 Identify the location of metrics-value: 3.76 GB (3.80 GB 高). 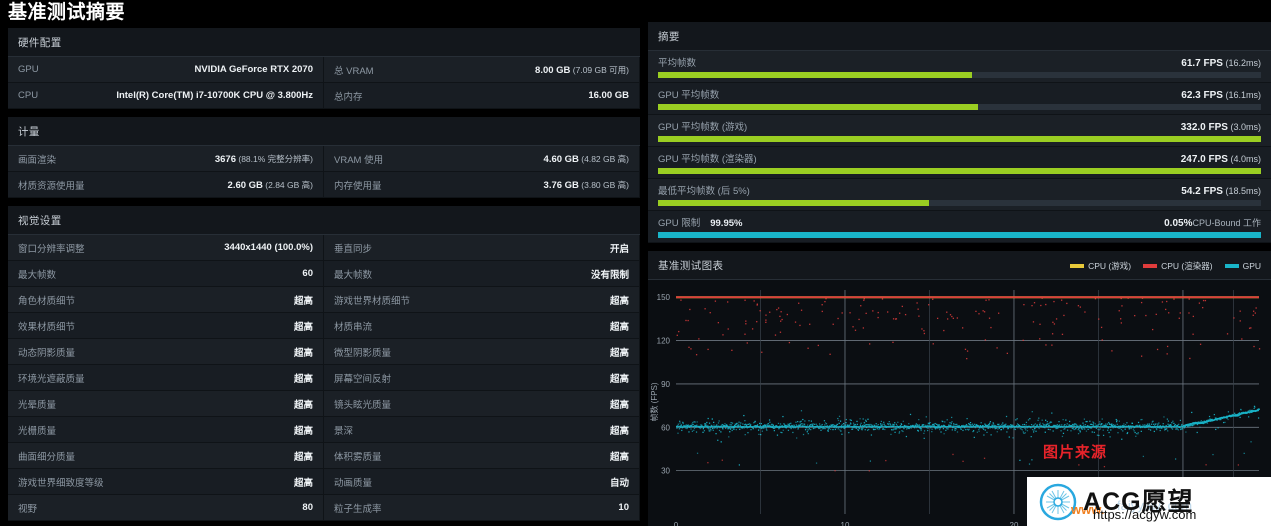
(586, 185).